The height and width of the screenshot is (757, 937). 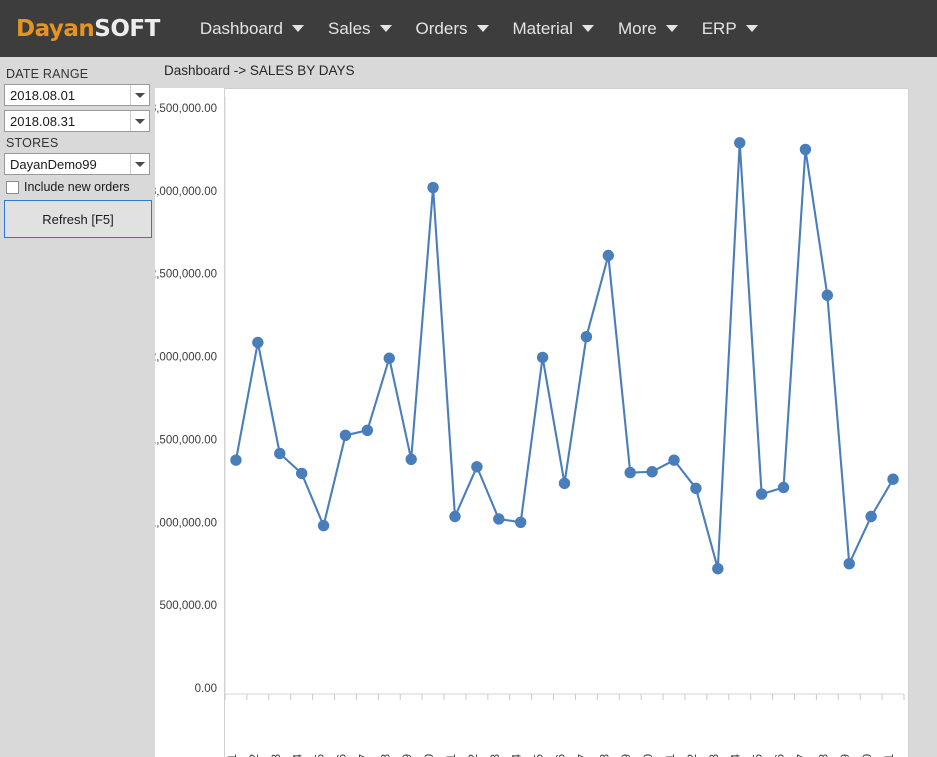 What do you see at coordinates (186, 192) in the screenshot?
I see `y-axis-tick-label: 3,000,000.00` at bounding box center [186, 192].